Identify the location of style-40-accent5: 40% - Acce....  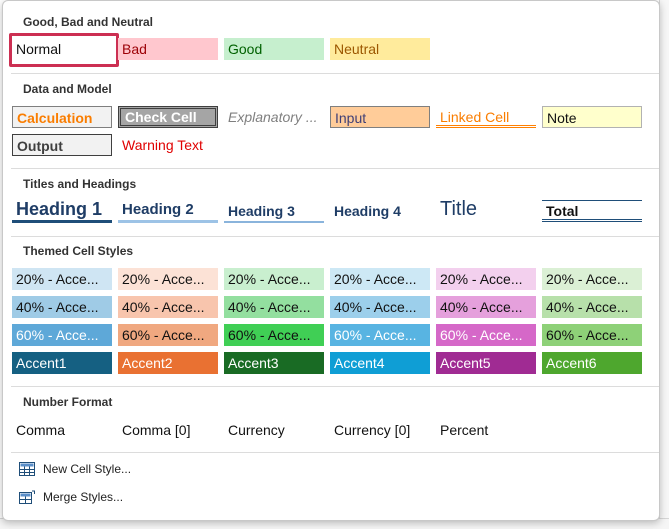
(486, 307).